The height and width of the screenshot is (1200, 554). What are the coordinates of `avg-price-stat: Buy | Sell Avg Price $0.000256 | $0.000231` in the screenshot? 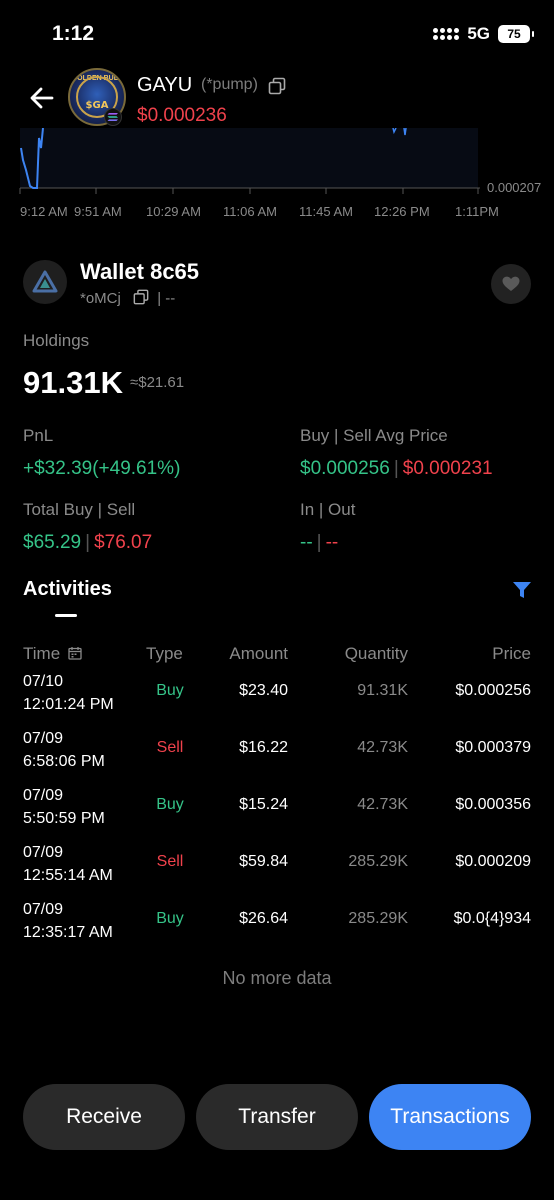 It's located at (396, 453).